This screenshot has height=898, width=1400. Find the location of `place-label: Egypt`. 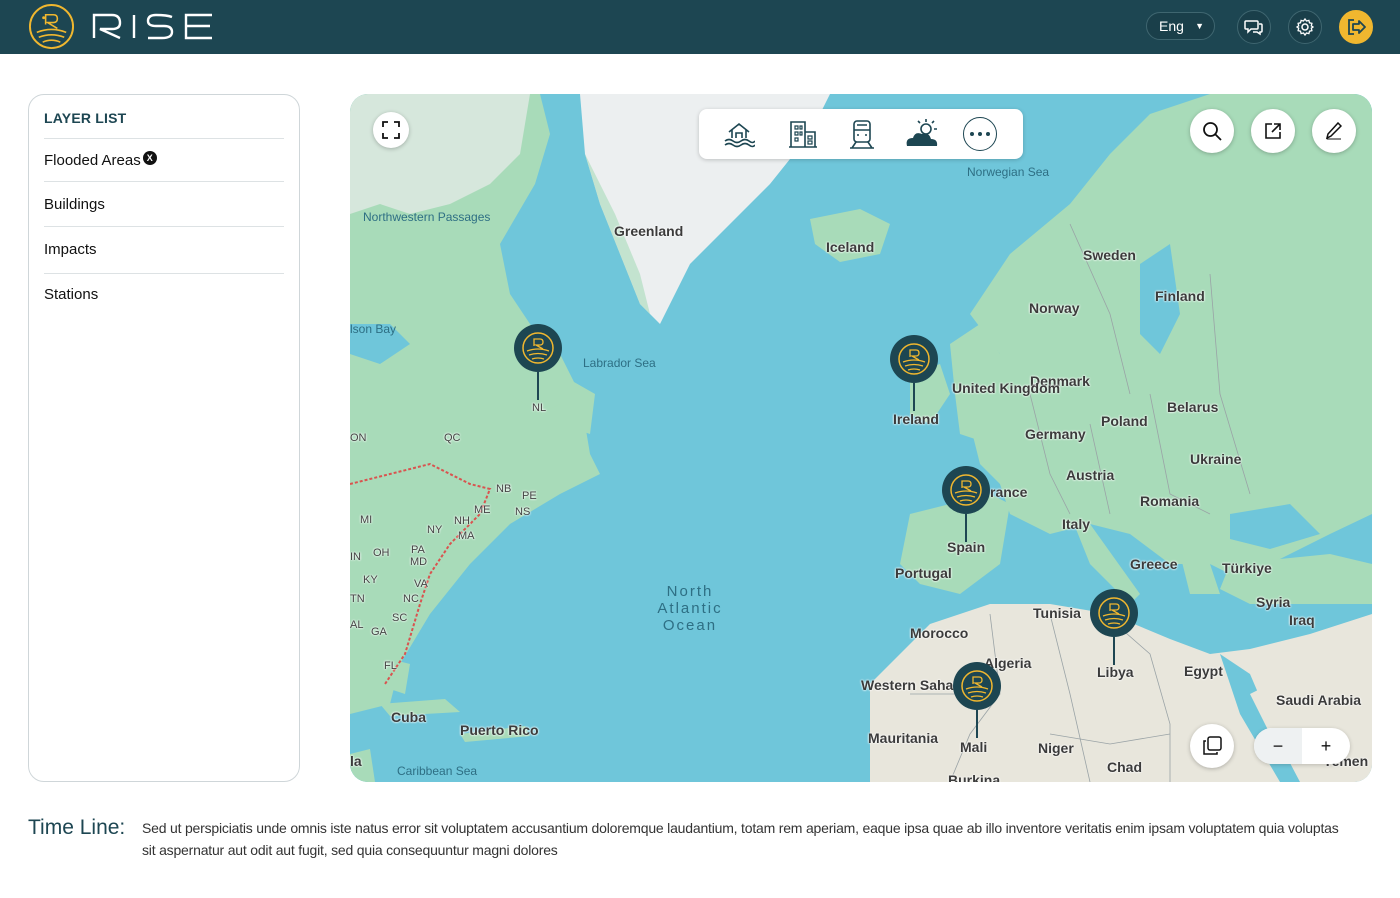

place-label: Egypt is located at coordinates (1203, 671).